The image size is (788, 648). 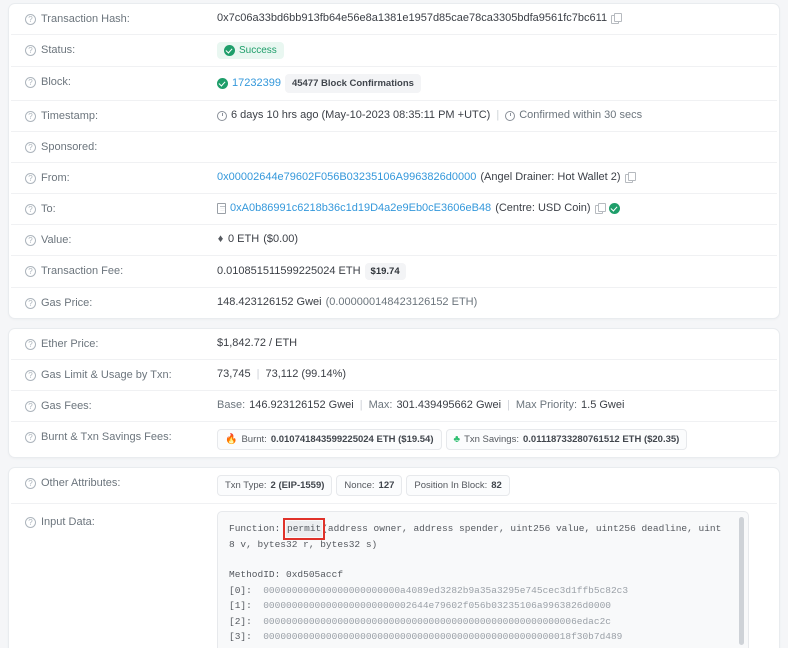 What do you see at coordinates (490, 83) in the screenshot?
I see `value-block: 17232399 45477 Block Confirmations` at bounding box center [490, 83].